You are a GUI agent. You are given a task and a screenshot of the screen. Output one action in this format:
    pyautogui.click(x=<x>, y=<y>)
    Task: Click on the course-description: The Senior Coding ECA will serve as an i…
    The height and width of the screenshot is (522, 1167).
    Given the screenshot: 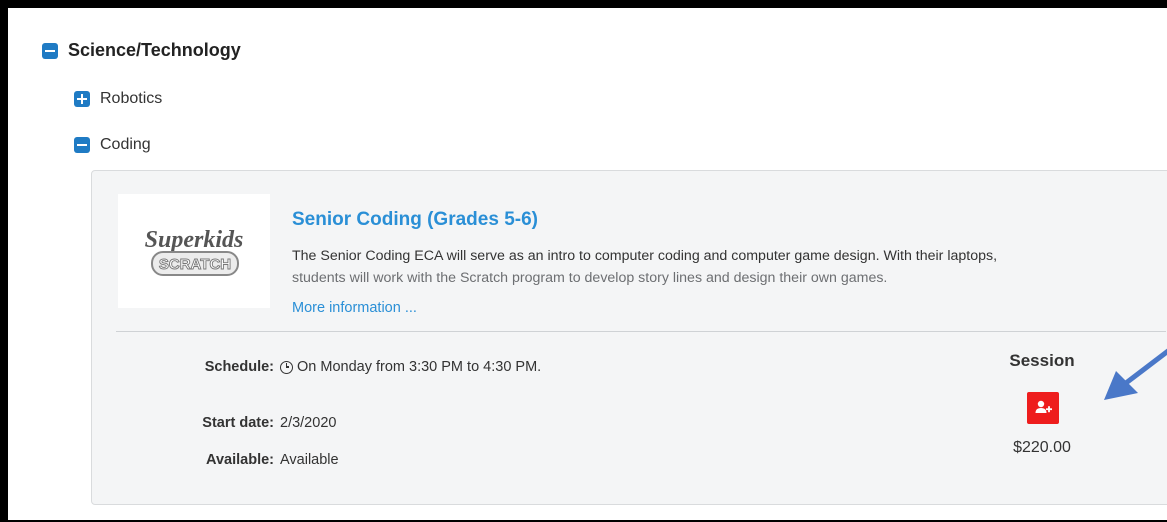 What is the action you would take?
    pyautogui.click(x=727, y=267)
    